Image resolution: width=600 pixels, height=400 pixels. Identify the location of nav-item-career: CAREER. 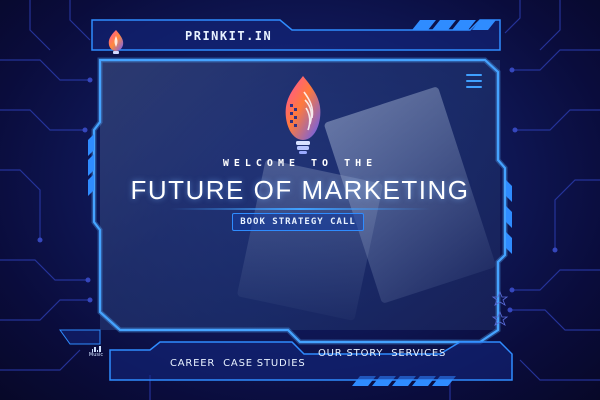
(192, 363).